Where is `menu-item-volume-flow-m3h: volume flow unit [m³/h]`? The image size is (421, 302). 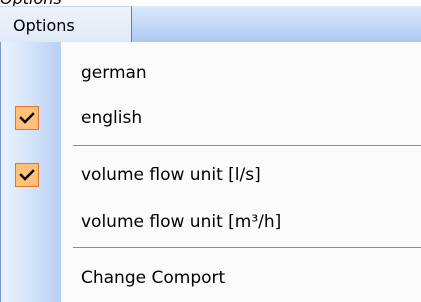 menu-item-volume-flow-m3h: volume flow unit [m³/h] is located at coordinates (210, 222).